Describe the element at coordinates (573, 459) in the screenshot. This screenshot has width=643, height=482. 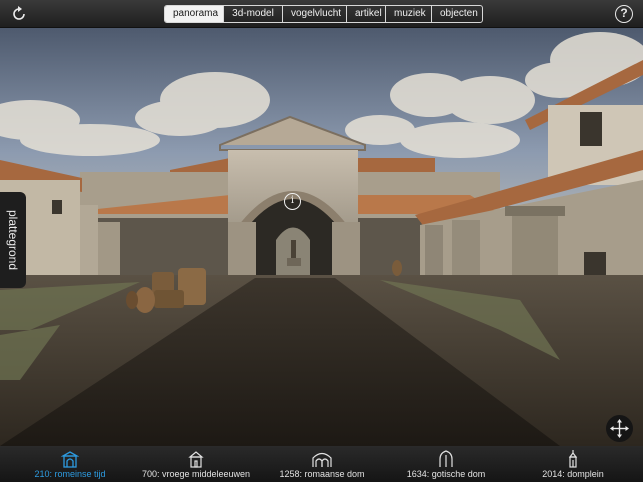
I see `dom-tower-icon` at that location.